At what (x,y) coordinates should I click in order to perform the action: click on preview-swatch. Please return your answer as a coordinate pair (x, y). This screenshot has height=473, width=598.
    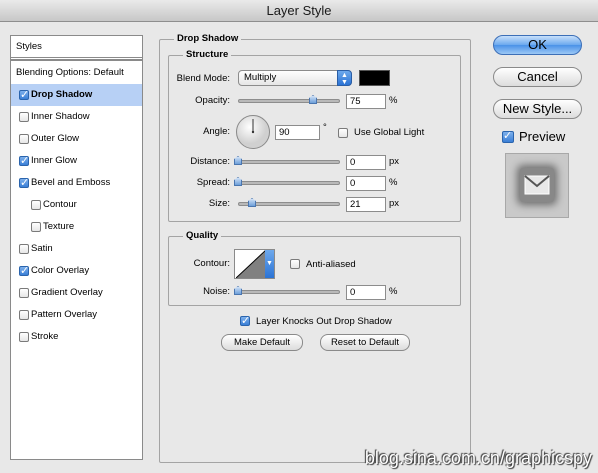
    Looking at the image, I should click on (537, 185).